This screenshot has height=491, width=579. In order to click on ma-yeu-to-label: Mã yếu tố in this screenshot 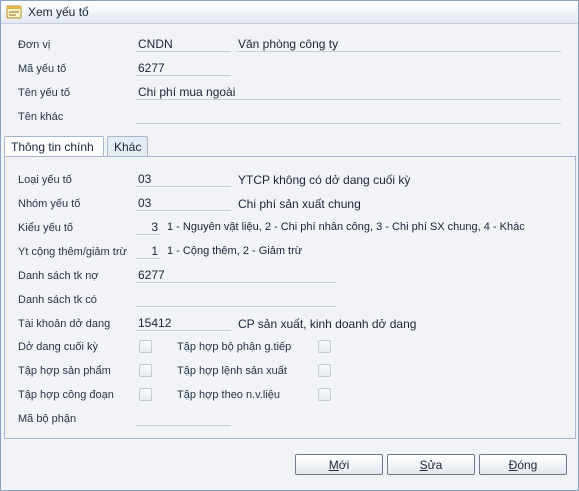, I will do `click(42, 69)`.